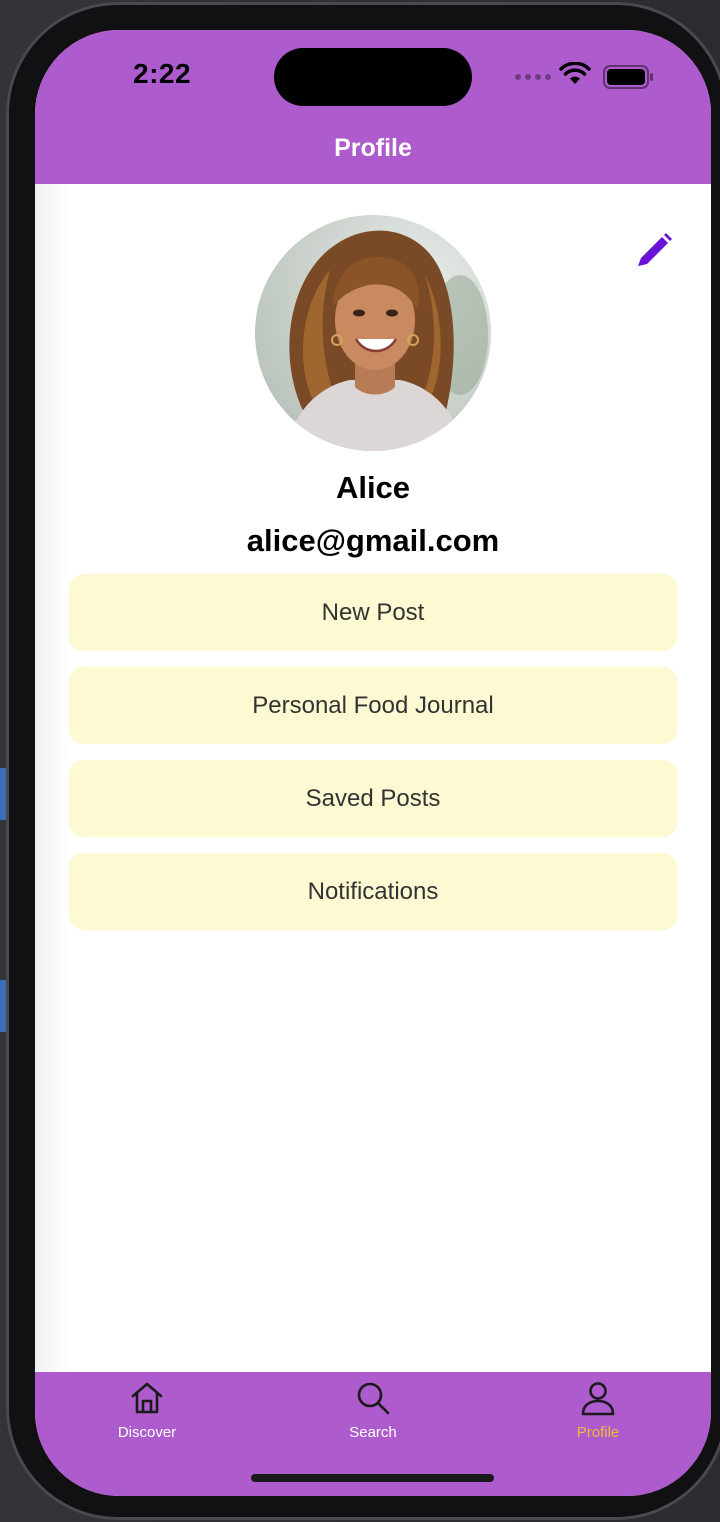 This screenshot has height=1522, width=720. Describe the element at coordinates (628, 77) in the screenshot. I see `battery-icon` at that location.